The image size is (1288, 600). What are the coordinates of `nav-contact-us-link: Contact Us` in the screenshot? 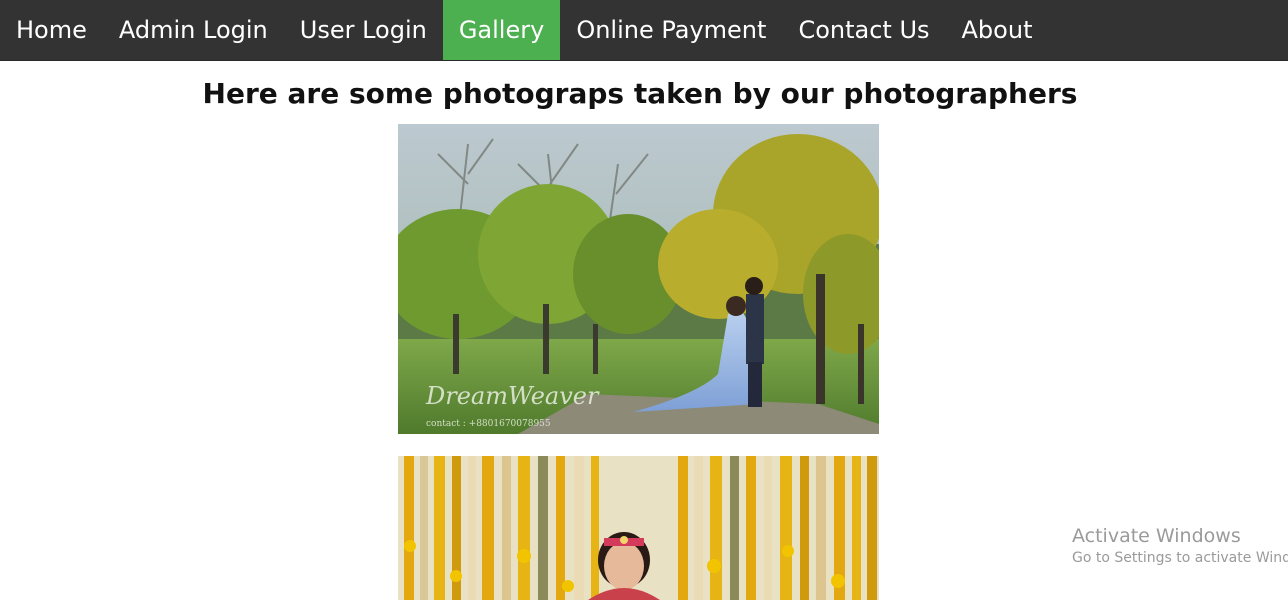 It's located at (863, 30).